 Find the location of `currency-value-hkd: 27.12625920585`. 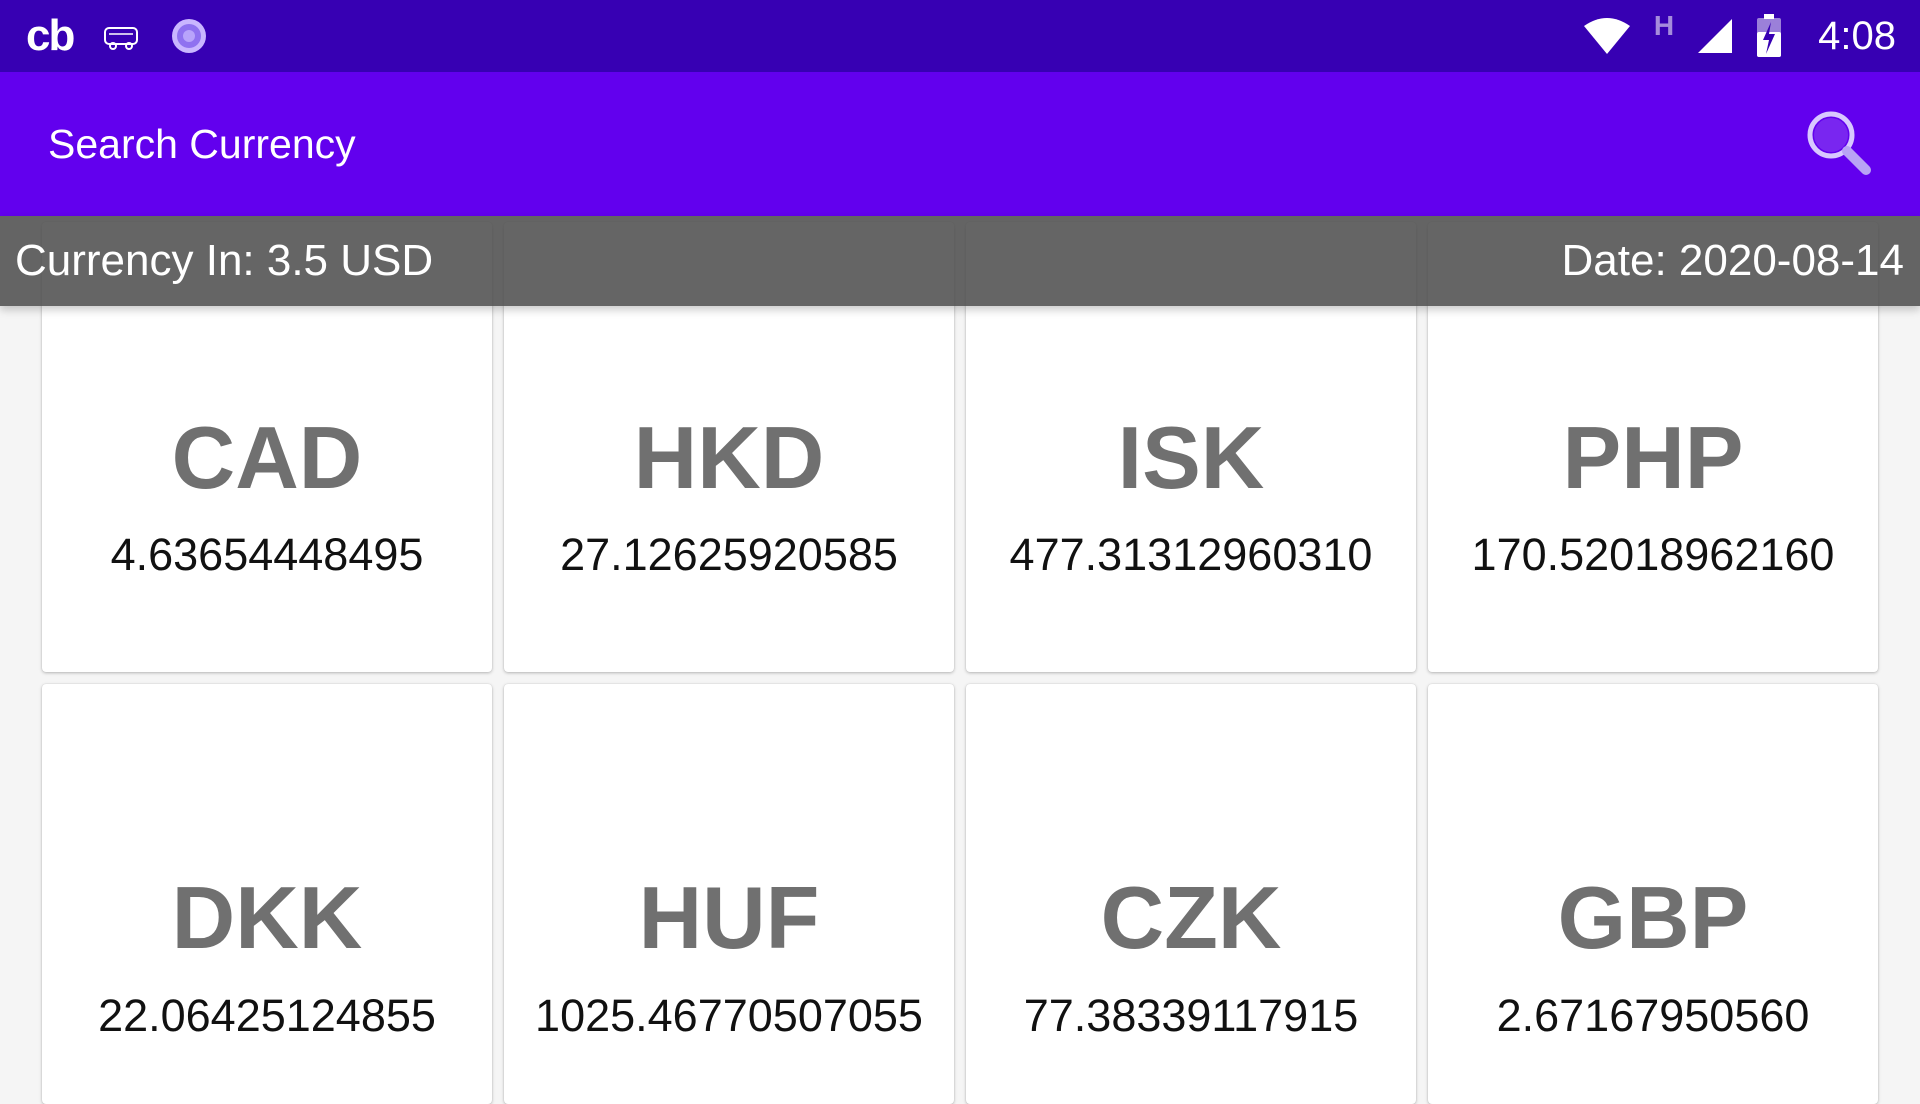

currency-value-hkd: 27.12625920585 is located at coordinates (729, 554).